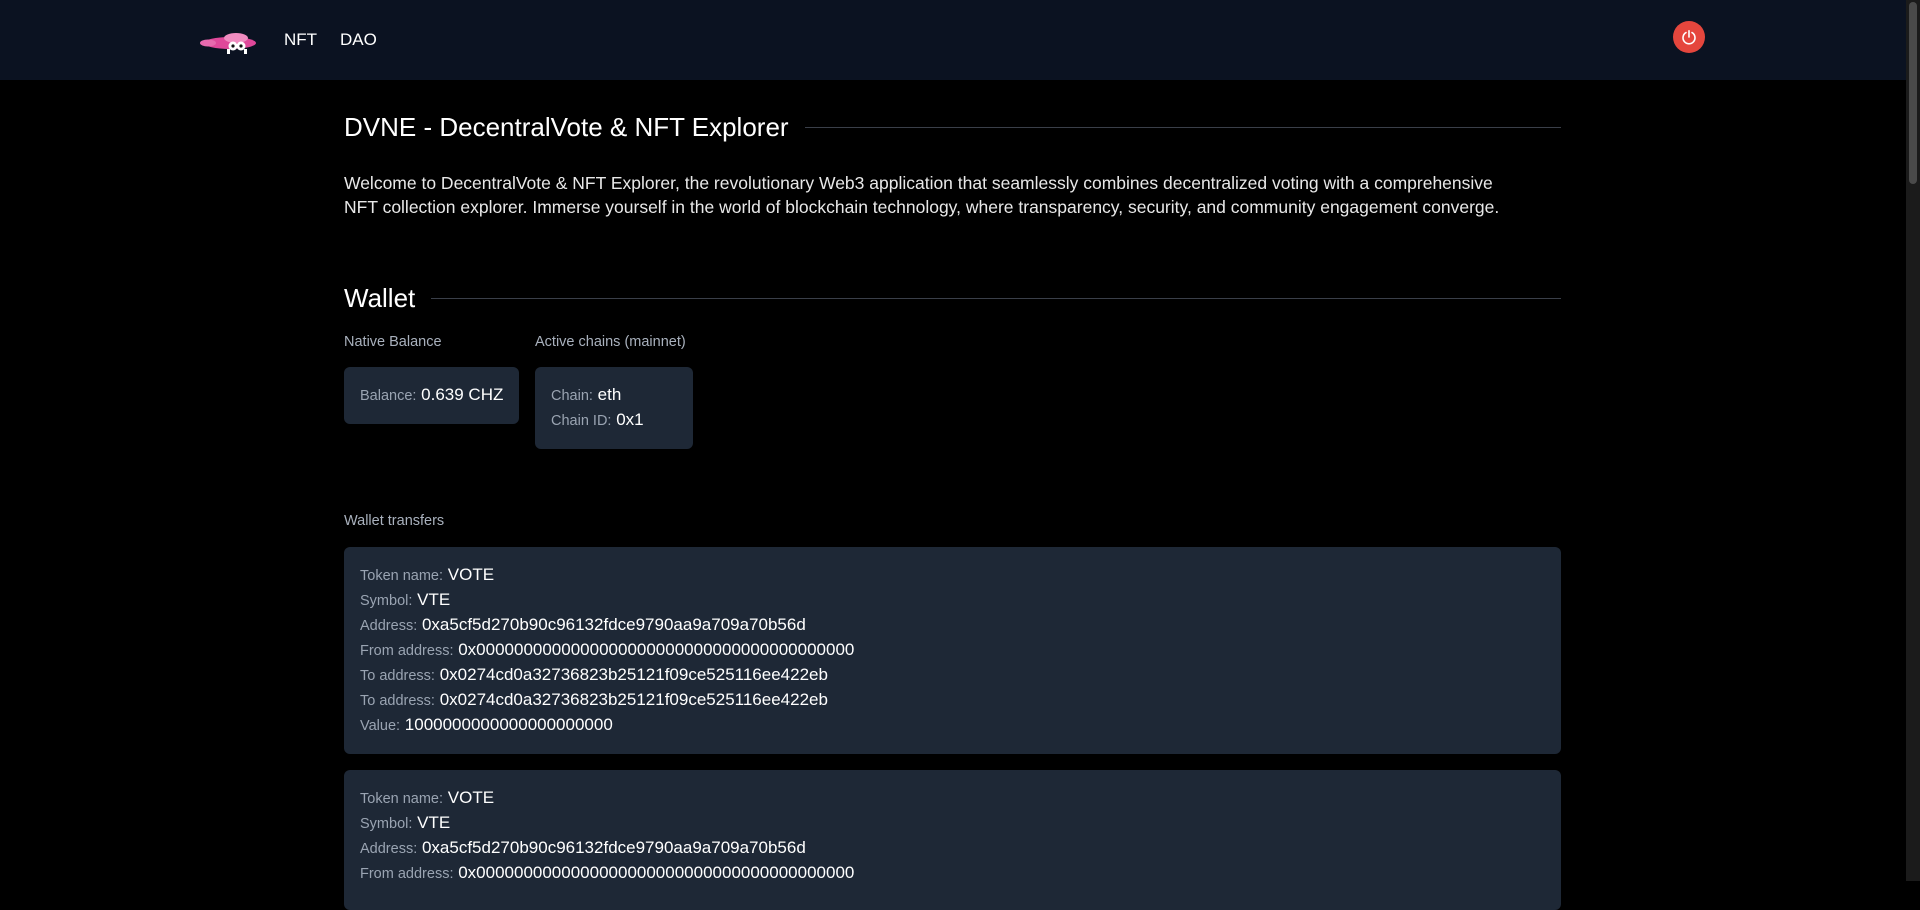  What do you see at coordinates (953, 40) in the screenshot?
I see `top-navbar: NFT DAO` at bounding box center [953, 40].